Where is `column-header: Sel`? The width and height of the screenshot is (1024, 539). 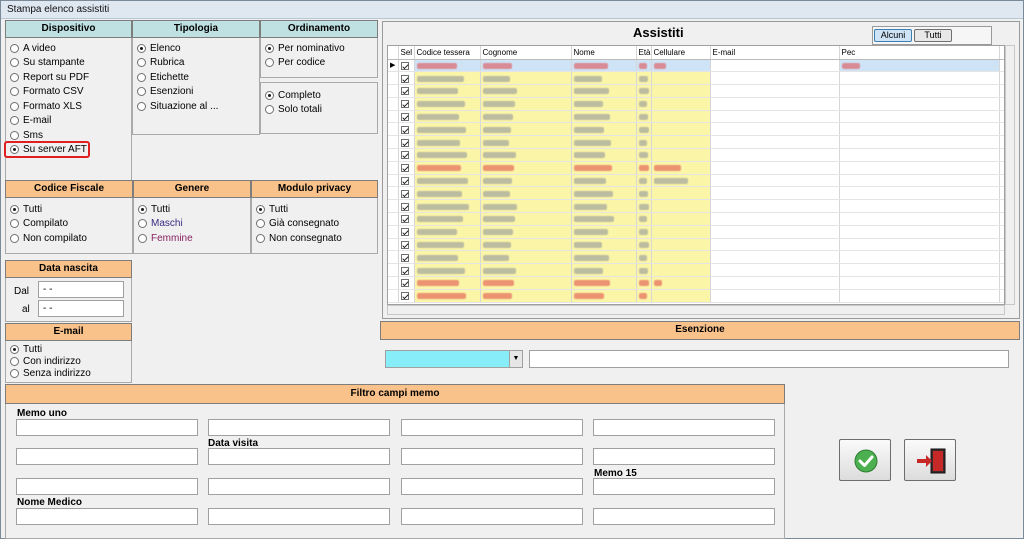
column-header: Sel is located at coordinates (406, 53).